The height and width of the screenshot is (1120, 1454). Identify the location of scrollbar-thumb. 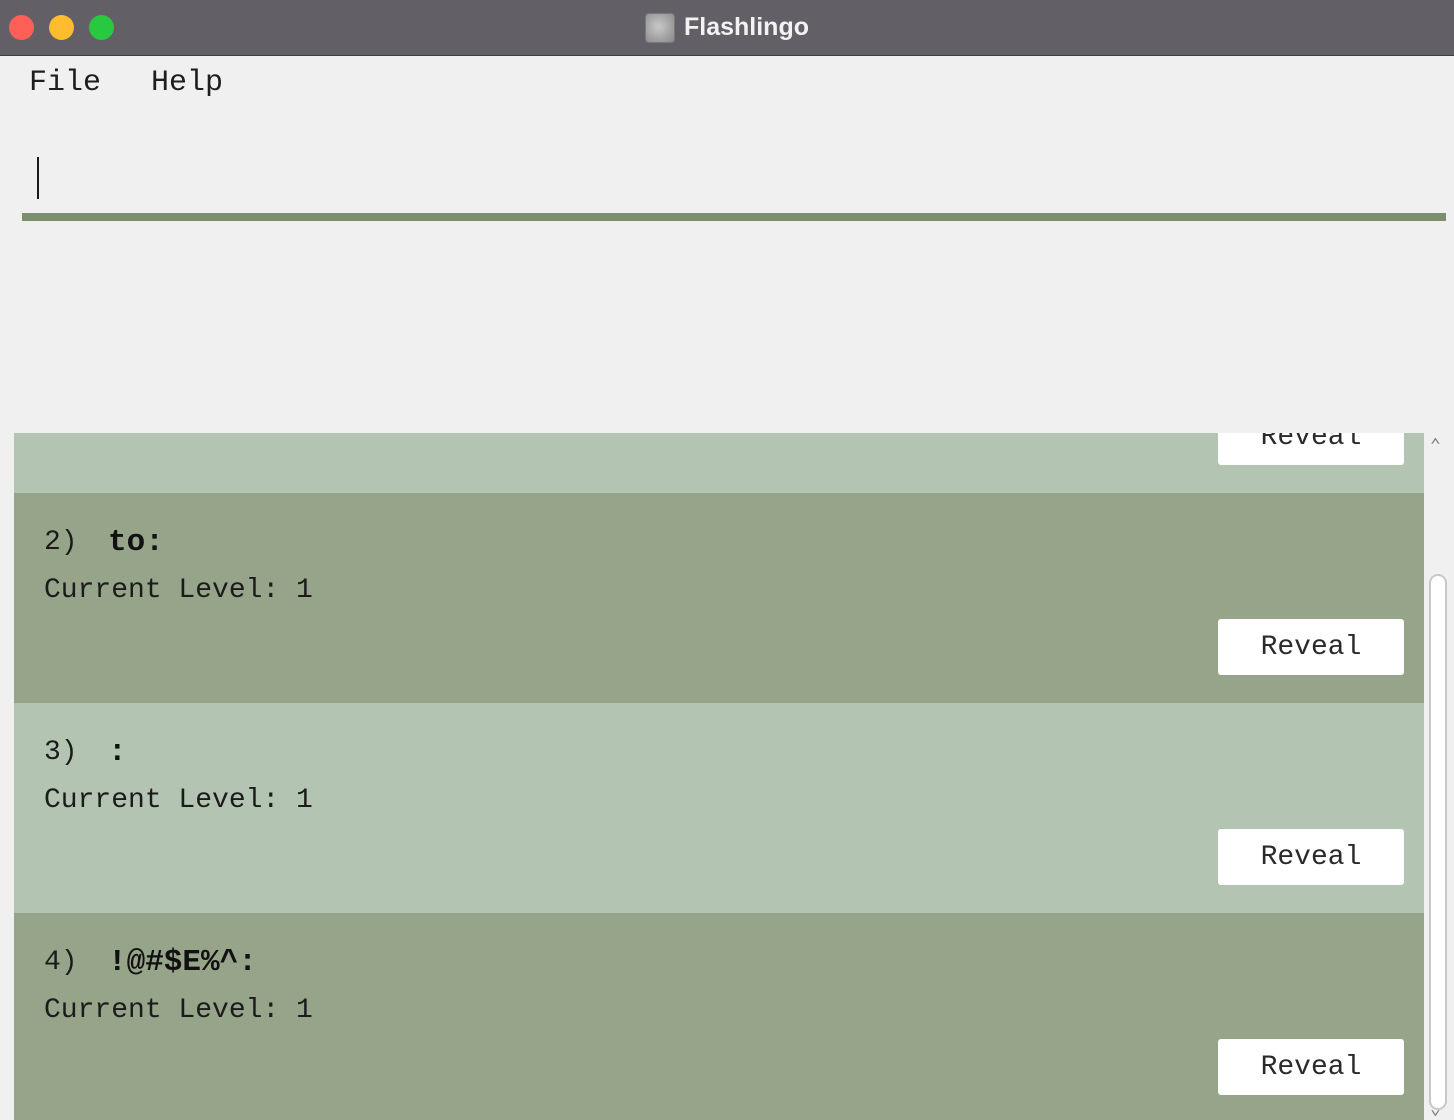
(1438, 842).